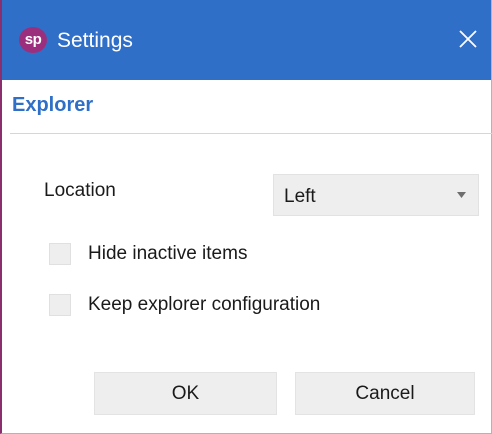 The height and width of the screenshot is (434, 492). Describe the element at coordinates (251, 133) in the screenshot. I see `section-divider` at that location.